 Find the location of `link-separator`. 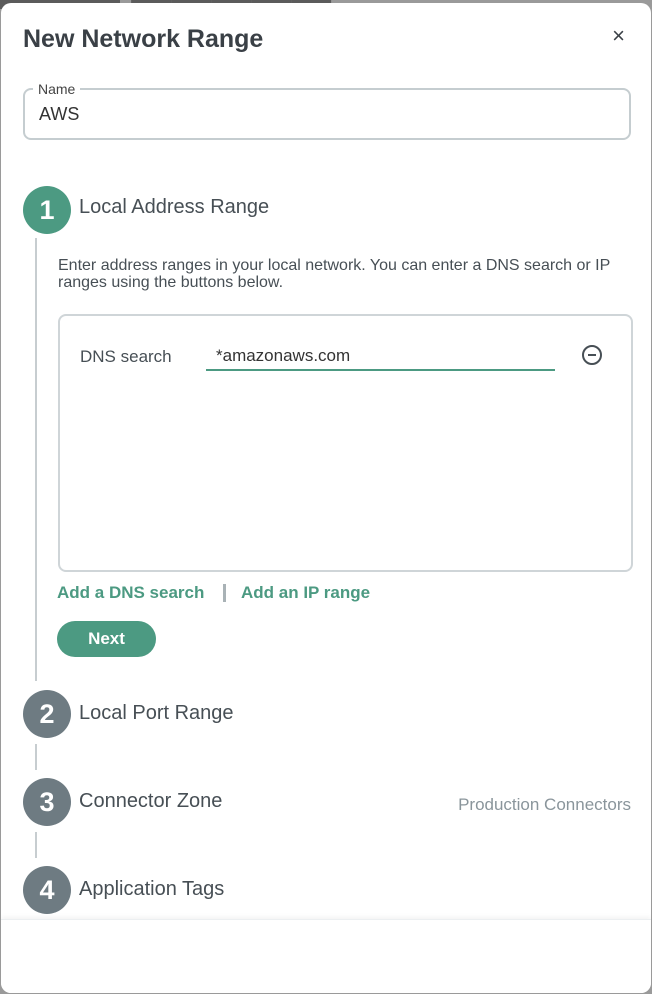

link-separator is located at coordinates (224, 593).